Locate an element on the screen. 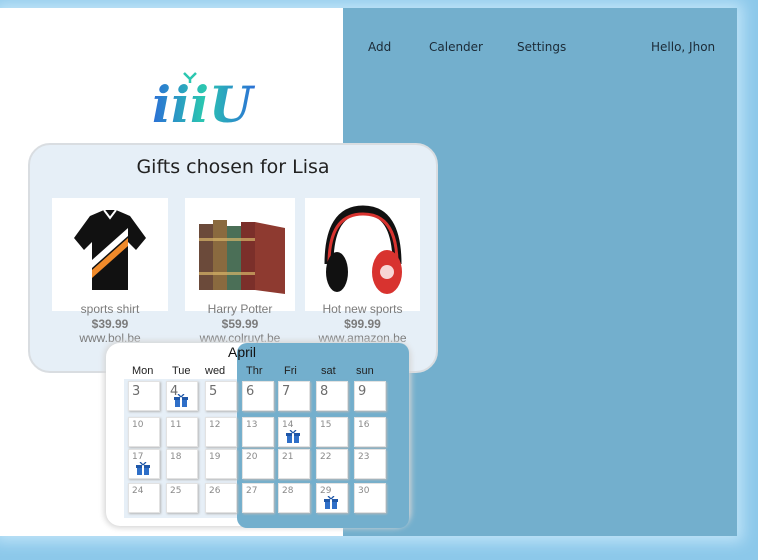  calendar-day: 26 is located at coordinates (221, 498).